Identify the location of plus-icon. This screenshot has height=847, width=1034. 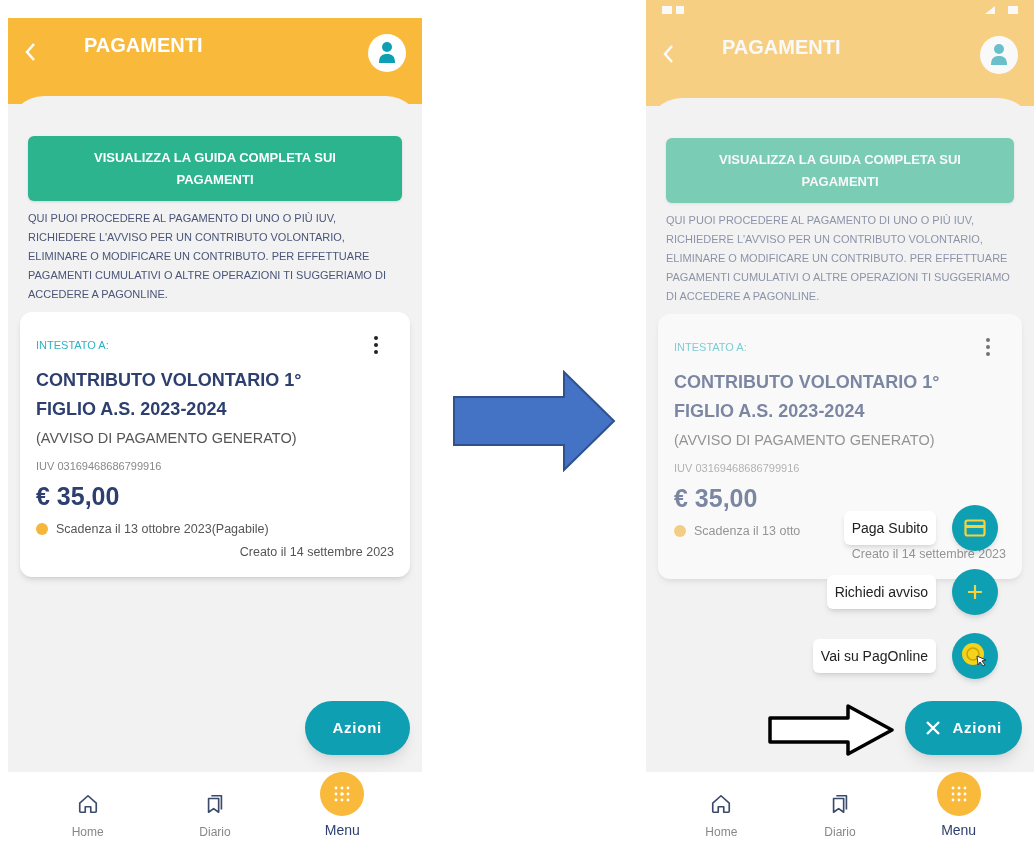
(975, 592).